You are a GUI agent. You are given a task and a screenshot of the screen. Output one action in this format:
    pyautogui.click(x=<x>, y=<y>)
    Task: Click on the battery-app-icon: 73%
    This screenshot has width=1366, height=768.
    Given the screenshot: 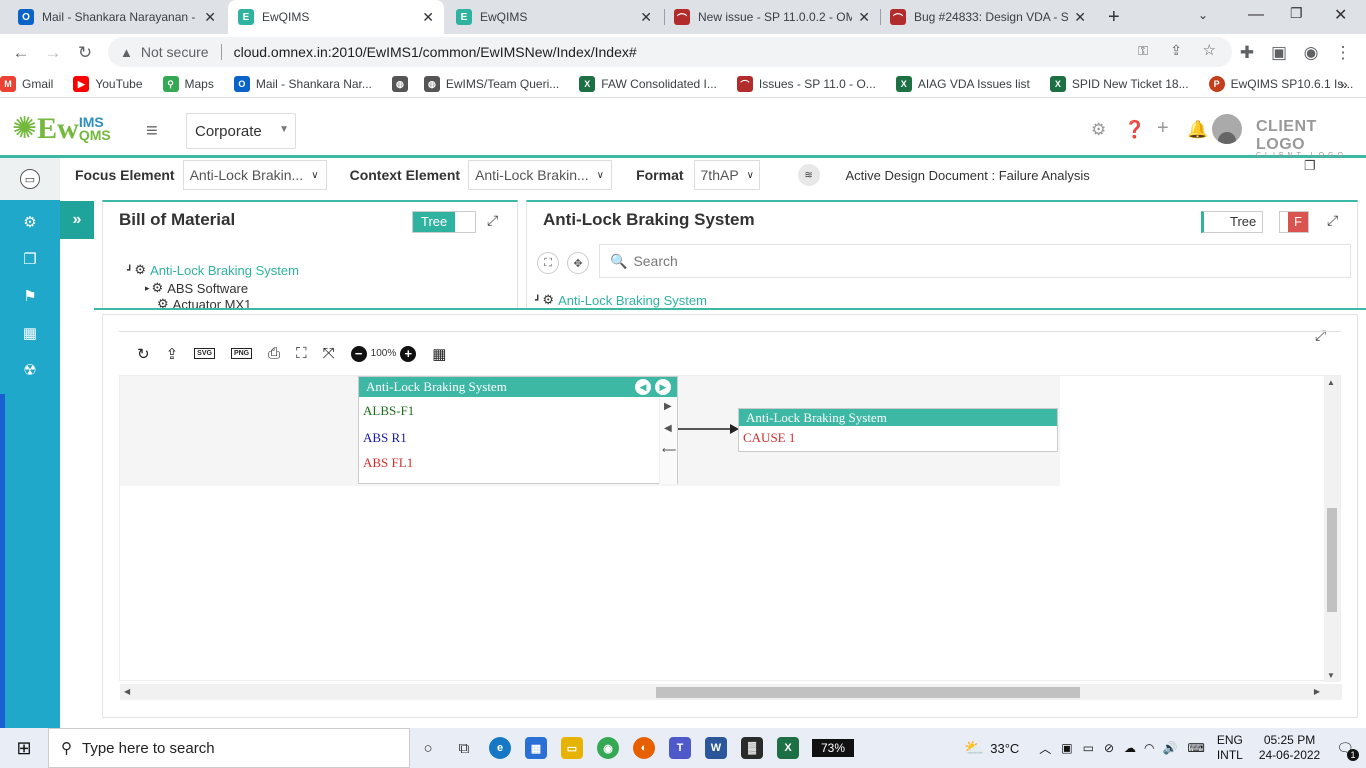 What is the action you would take?
    pyautogui.click(x=833, y=748)
    